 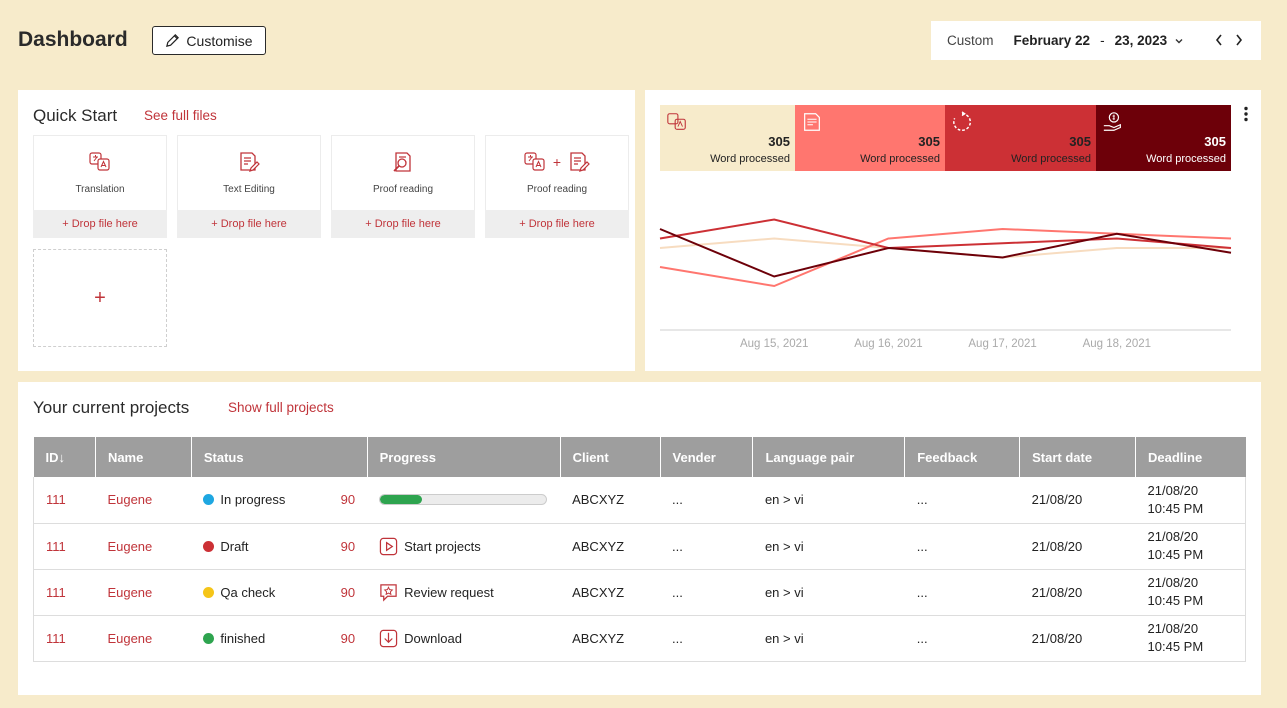 I want to click on customise-button: Customise, so click(x=209, y=40).